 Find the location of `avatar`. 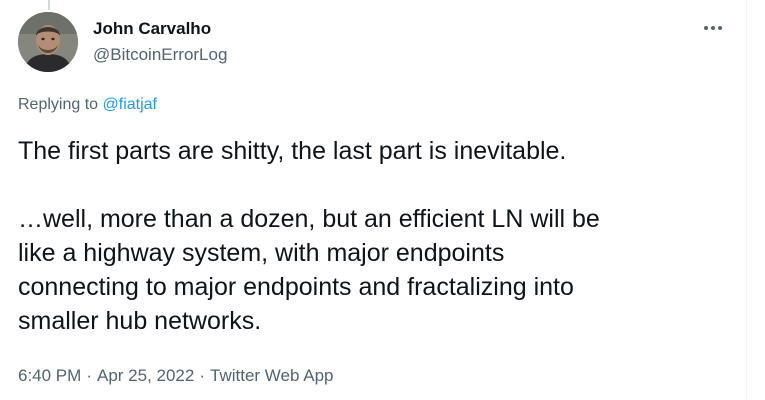

avatar is located at coordinates (48, 42).